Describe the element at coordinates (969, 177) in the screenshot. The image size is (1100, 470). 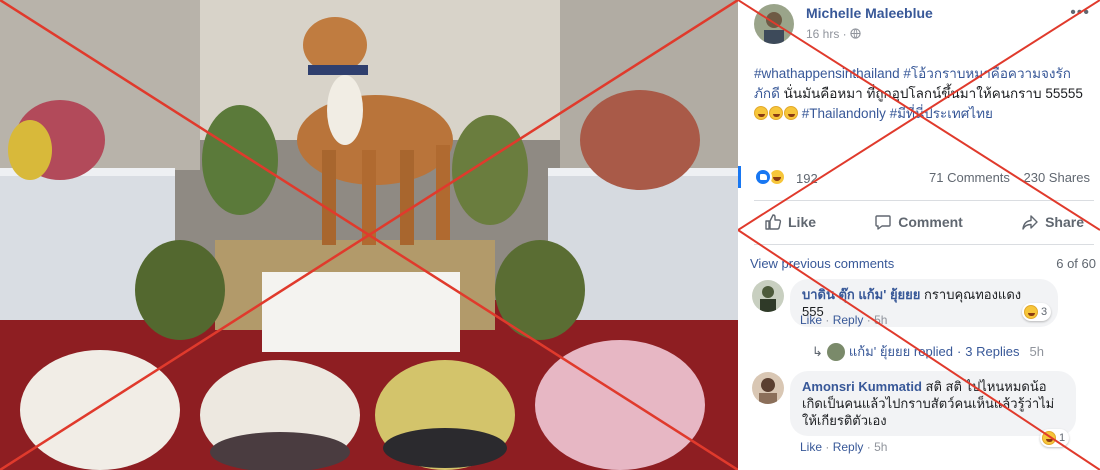
I see `comments-count: 71 Comments` at that location.